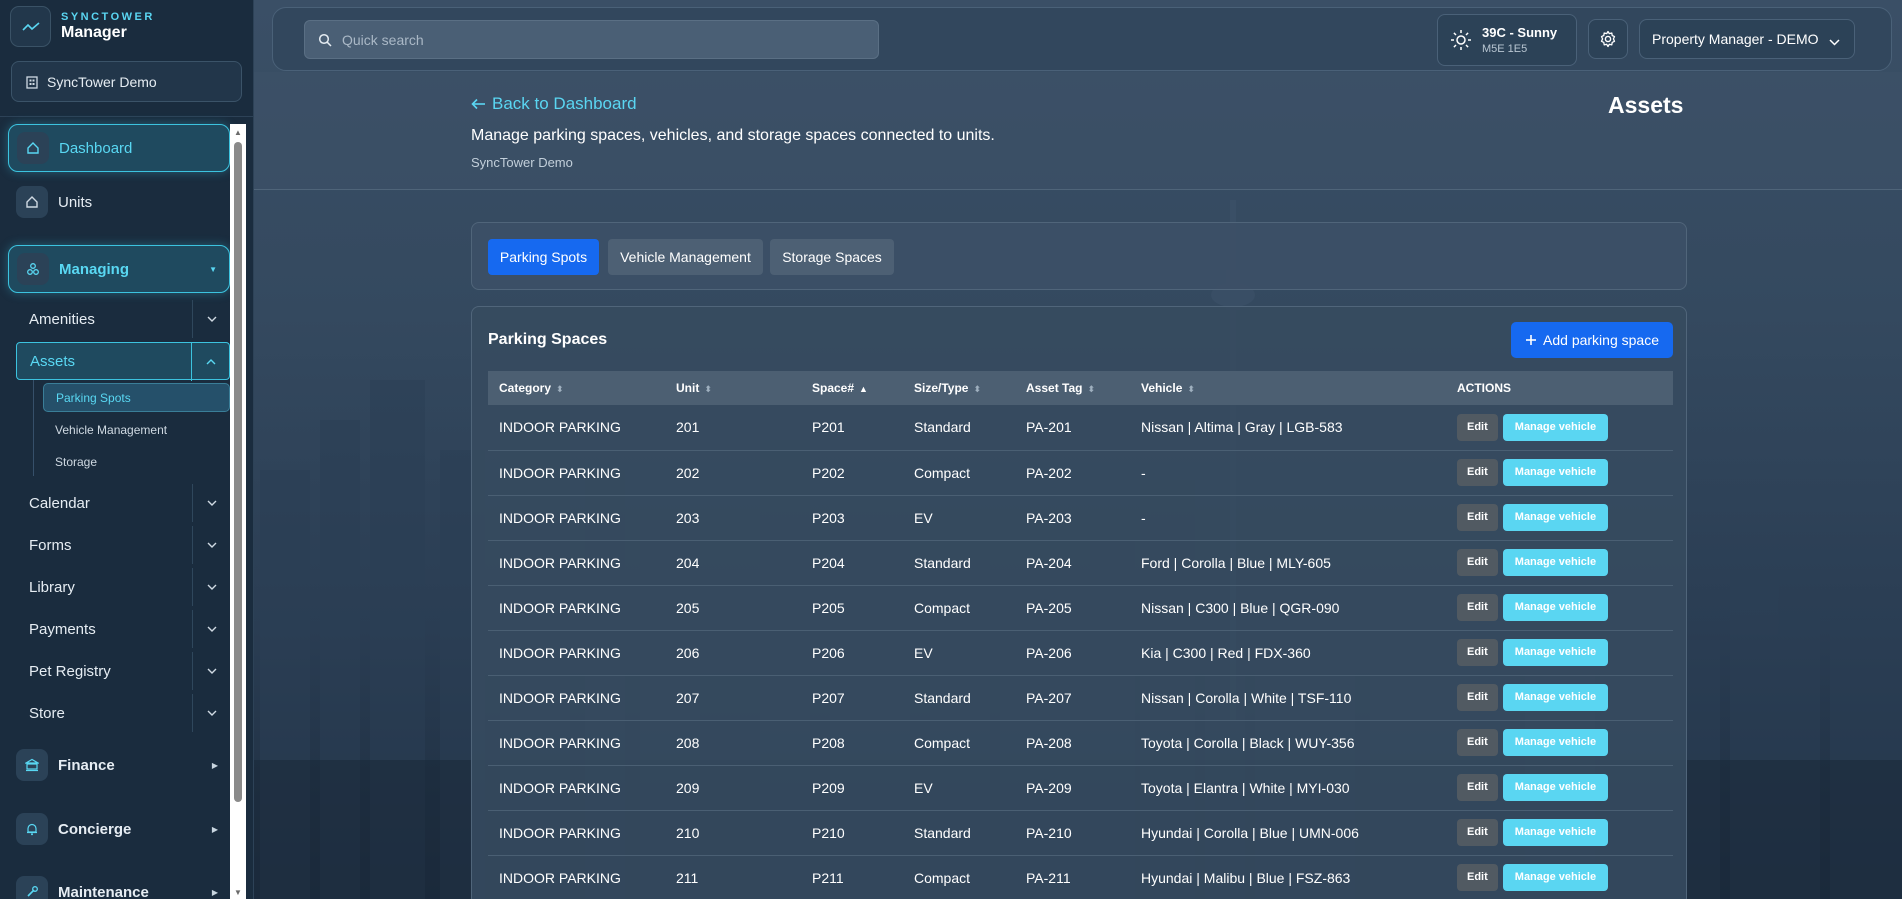  I want to click on cell-asset-tag: PA-206, so click(1049, 652).